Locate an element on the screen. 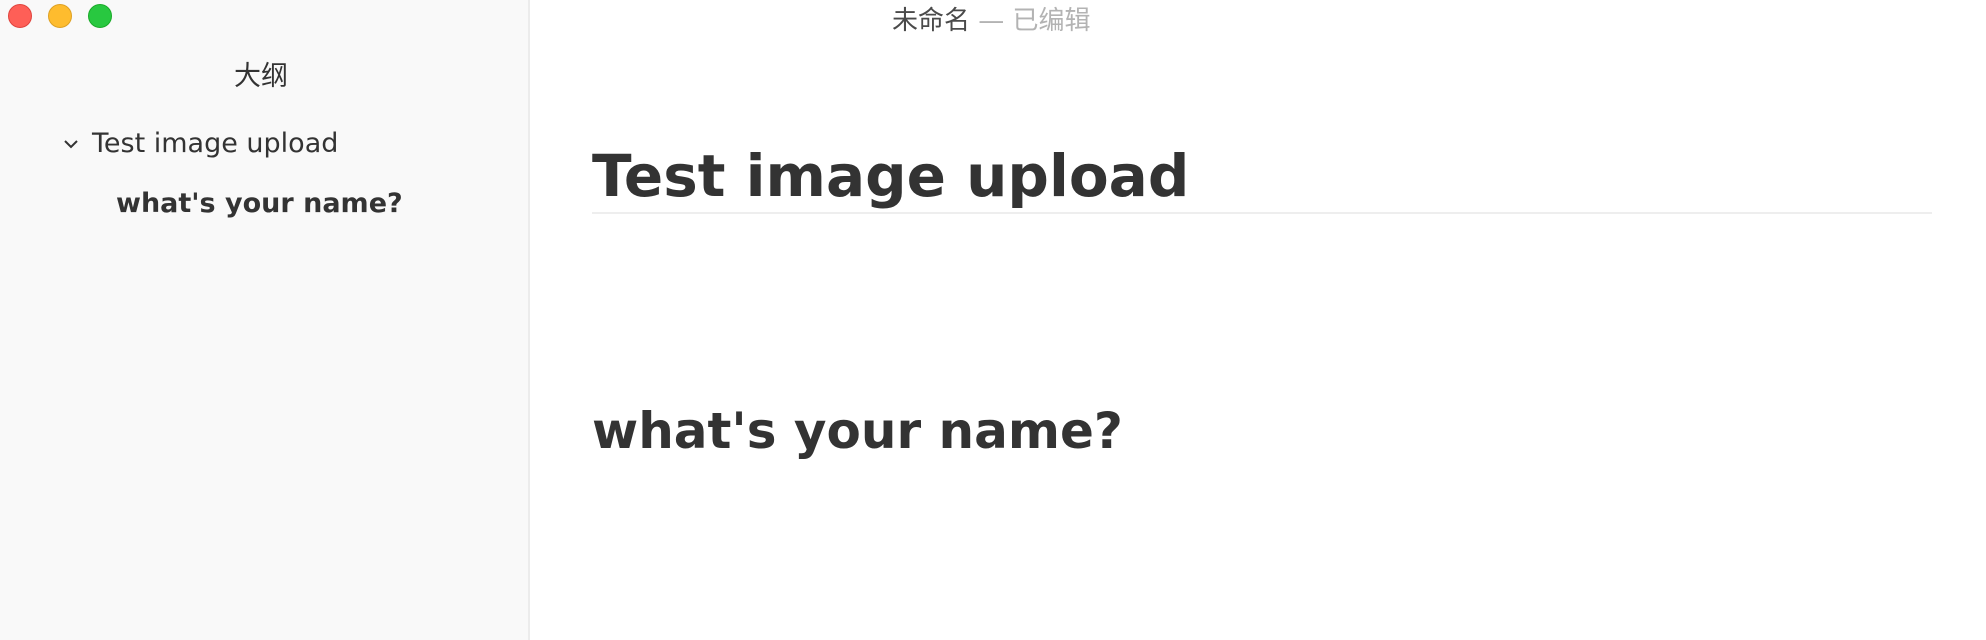 This screenshot has width=1986, height=640. minimize-window-button is located at coordinates (60, 16).